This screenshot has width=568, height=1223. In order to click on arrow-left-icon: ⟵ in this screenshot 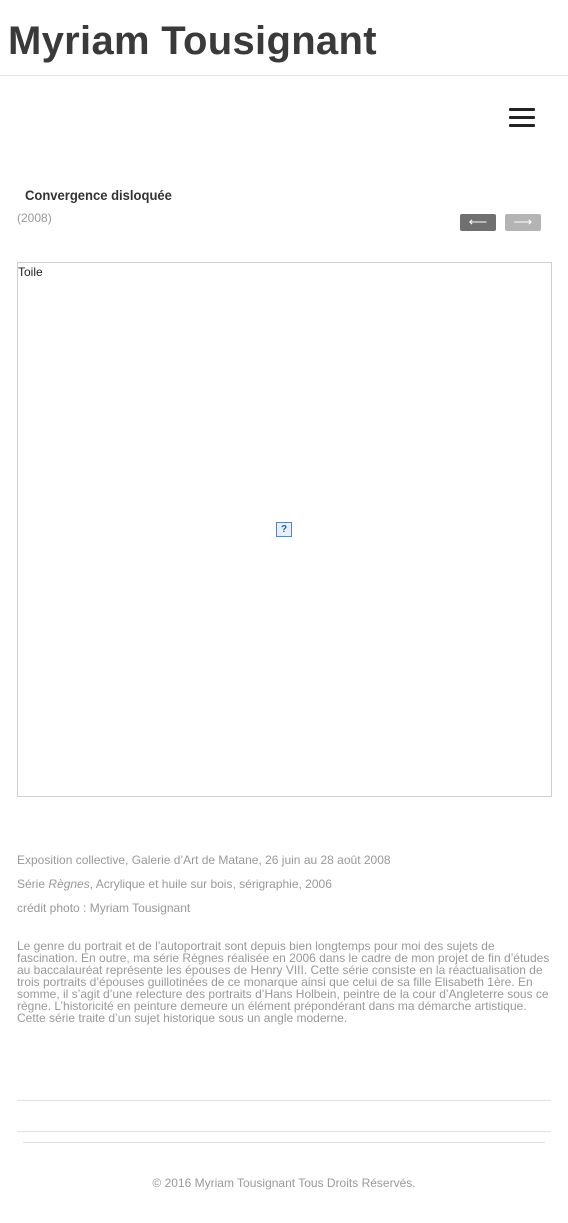, I will do `click(478, 221)`.